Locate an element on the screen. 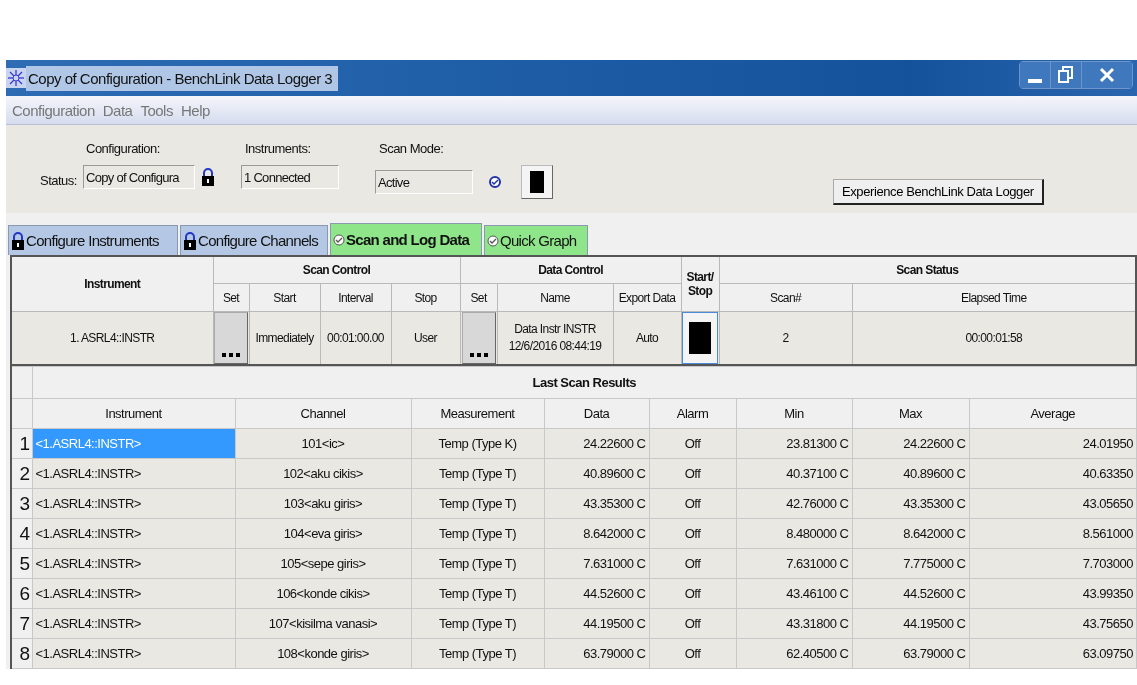 Image resolution: width=1137 pixels, height=685 pixels. restore-button is located at coordinates (1065, 75).